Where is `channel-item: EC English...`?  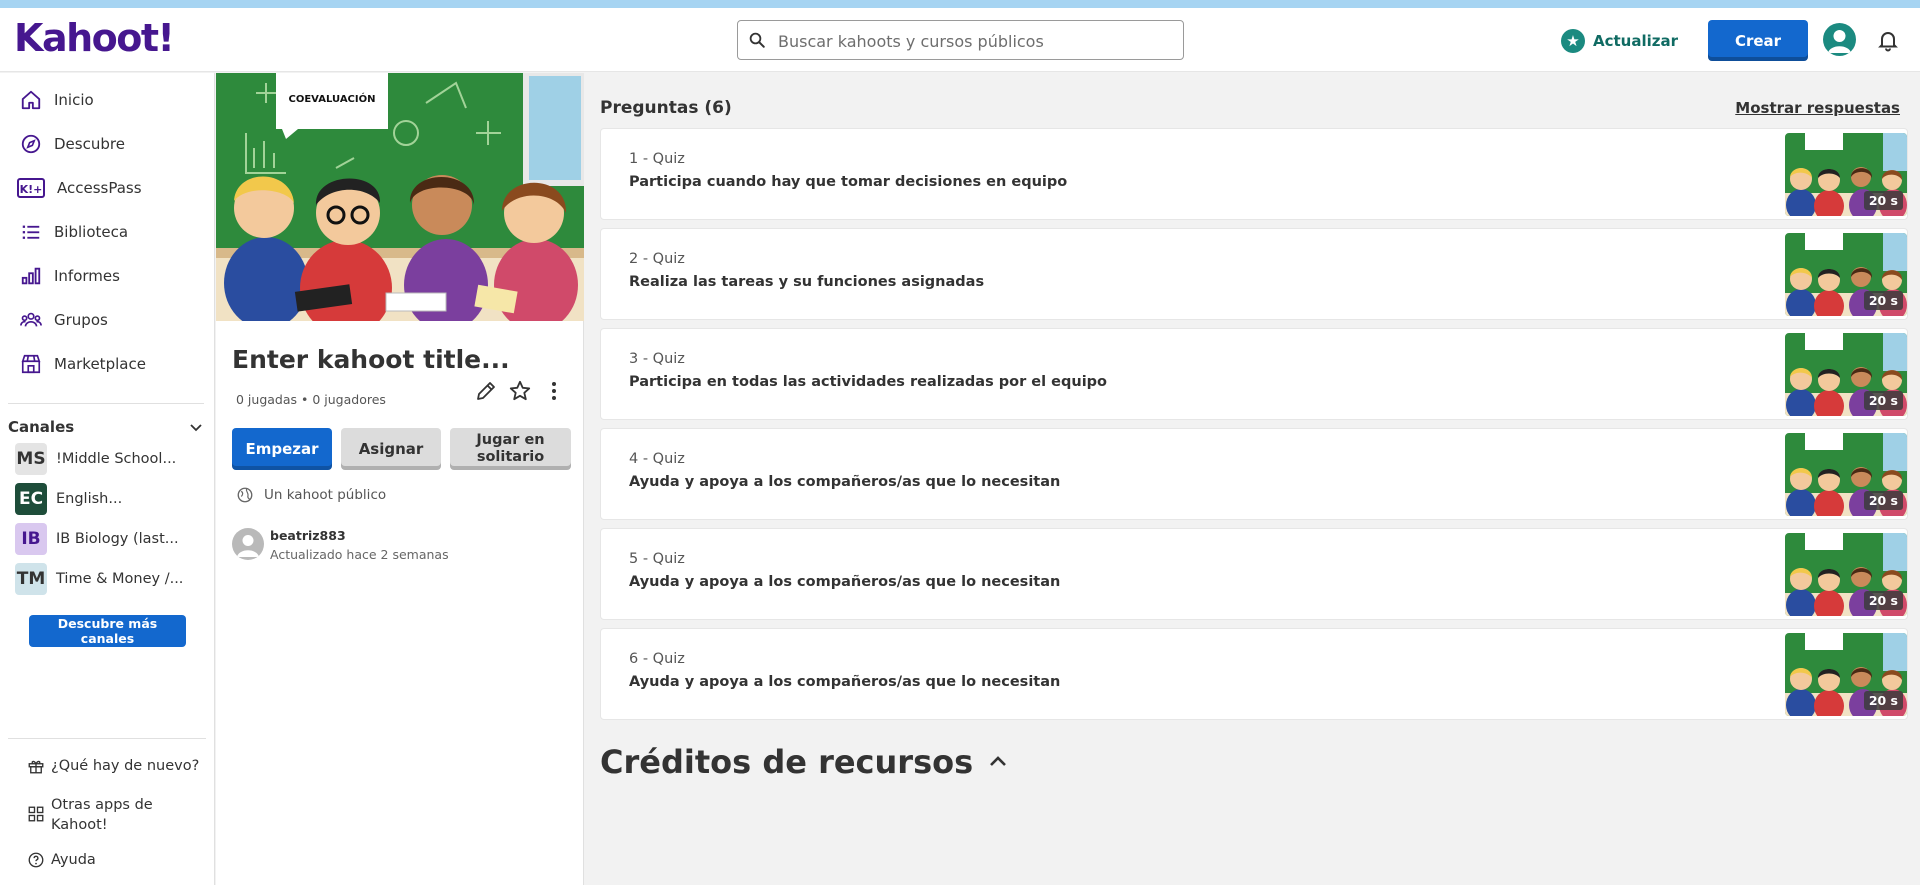 channel-item: EC English... is located at coordinates (68, 499).